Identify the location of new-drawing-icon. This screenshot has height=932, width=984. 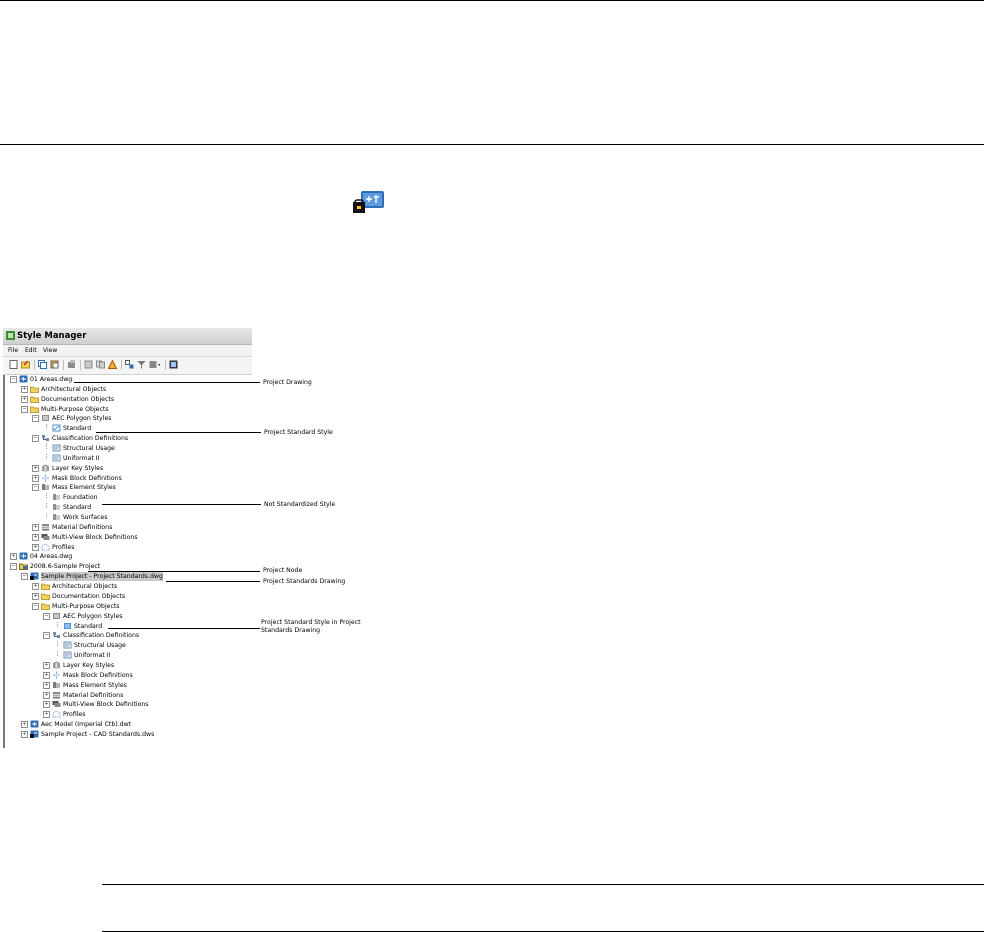
(13, 364).